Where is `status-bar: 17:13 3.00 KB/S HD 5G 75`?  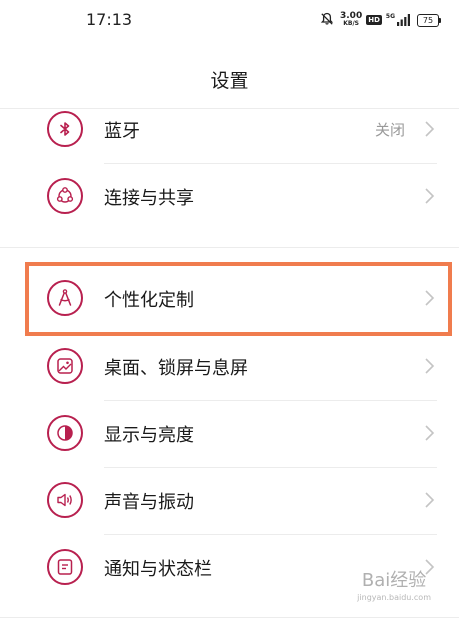
status-bar: 17:13 3.00 KB/S HD 5G 75 is located at coordinates (229, 20).